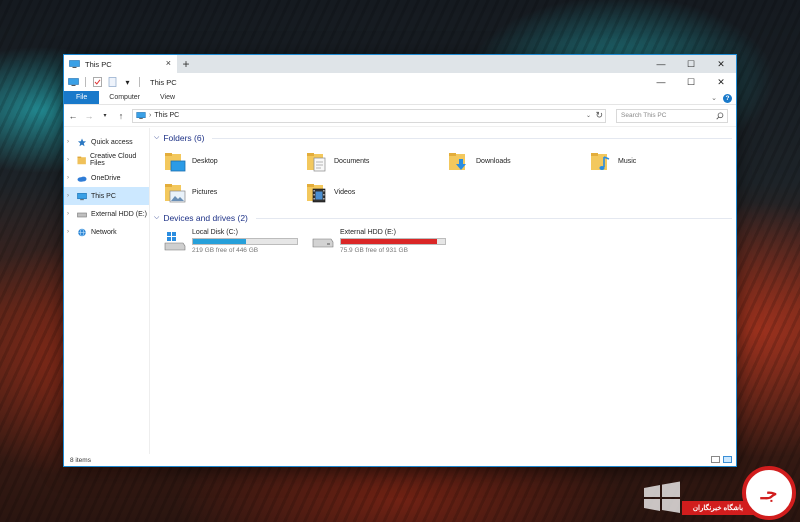 This screenshot has height=522, width=800. What do you see at coordinates (377, 161) in the screenshot?
I see `folder-documents: Documents` at bounding box center [377, 161].